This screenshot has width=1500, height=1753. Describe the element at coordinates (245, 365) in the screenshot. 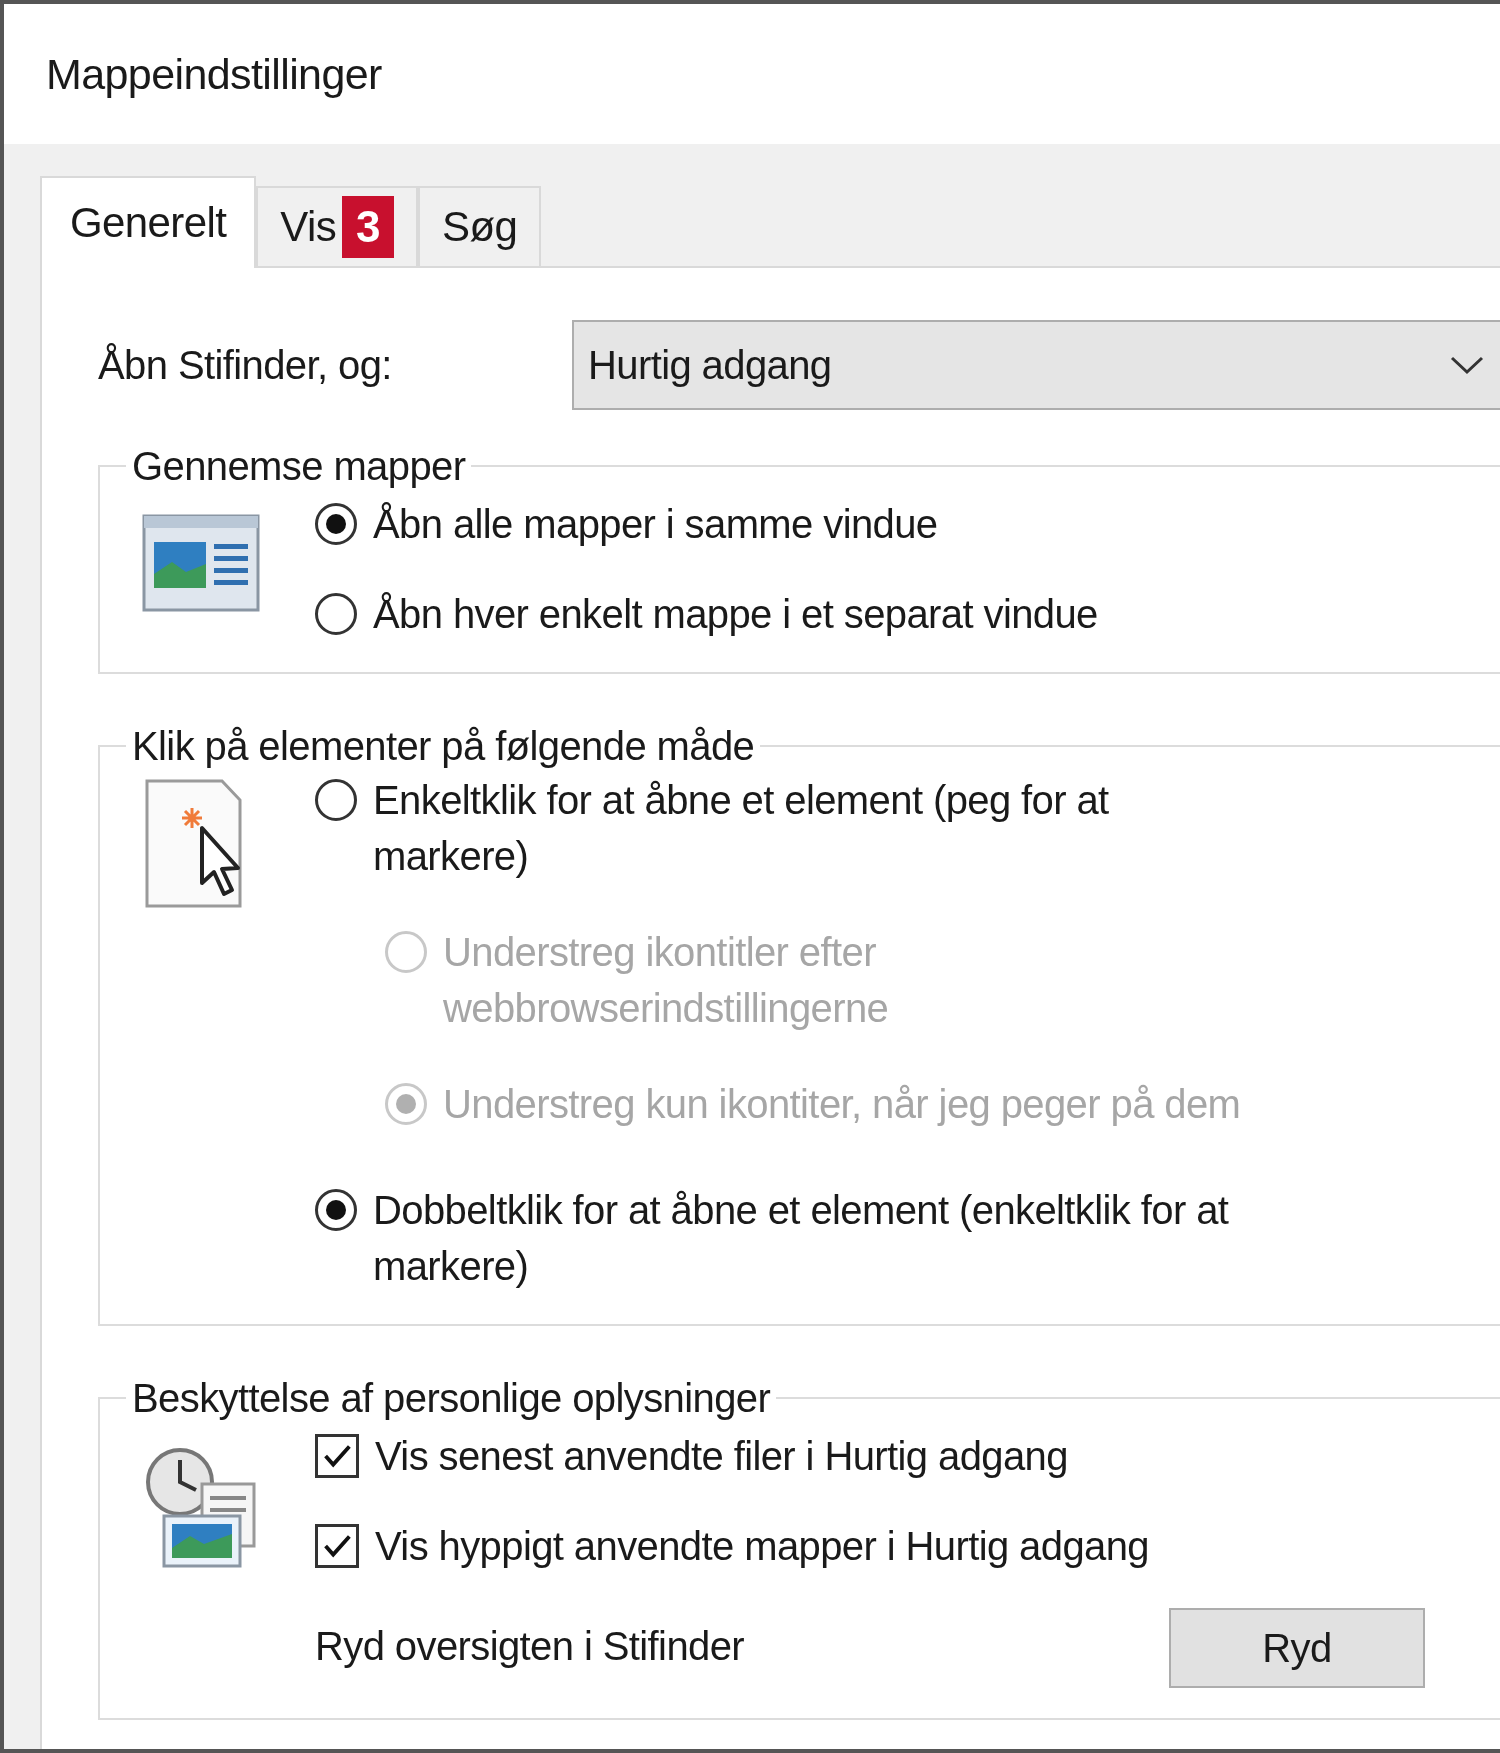

I see `field-label: Åbn Stifinder, og:` at that location.